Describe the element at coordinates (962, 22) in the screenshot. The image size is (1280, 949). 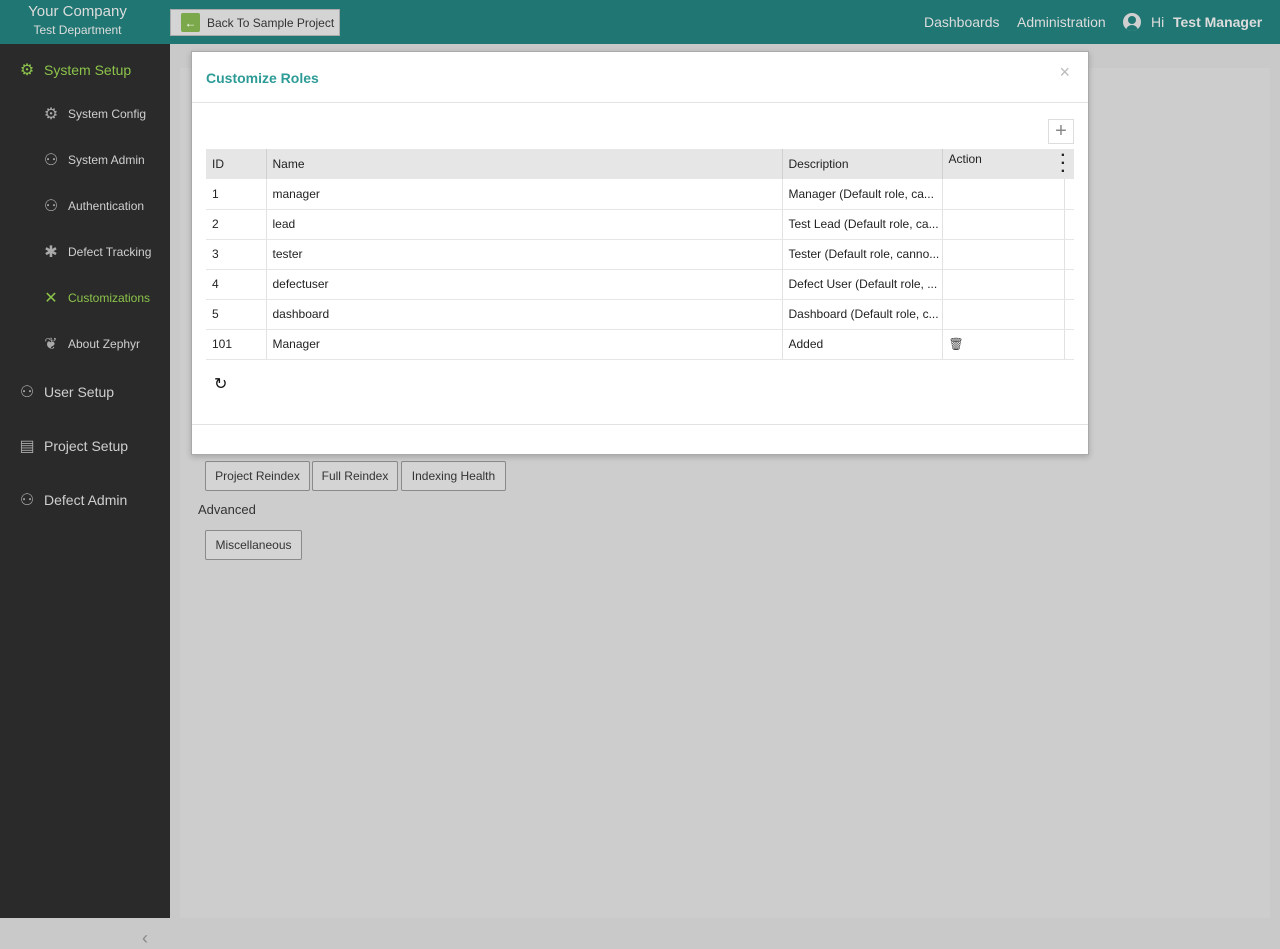
I see `nav-dashboards: Dashboards` at that location.